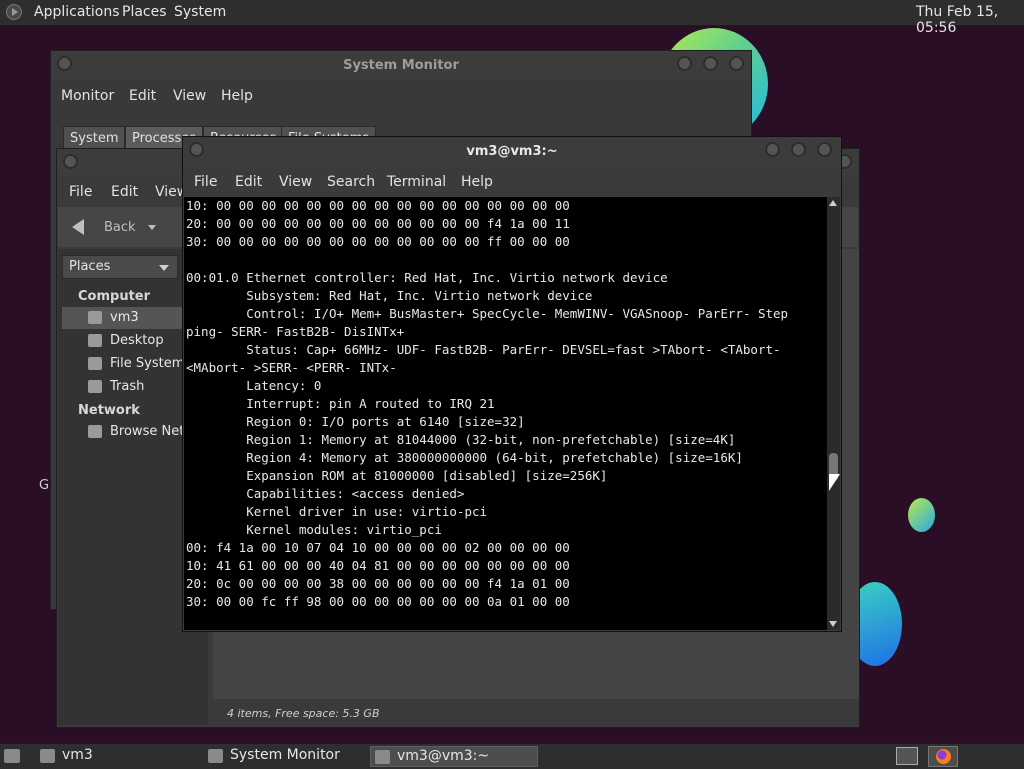 The image size is (1024, 769). What do you see at coordinates (95, 431) in the screenshot?
I see `network-icon` at bounding box center [95, 431].